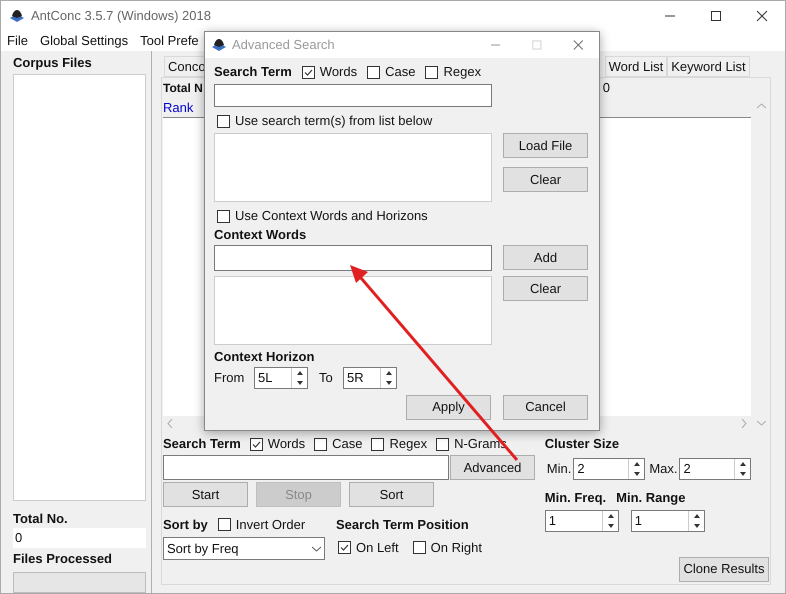 This screenshot has width=786, height=594. I want to click on context-words-field, so click(353, 258).